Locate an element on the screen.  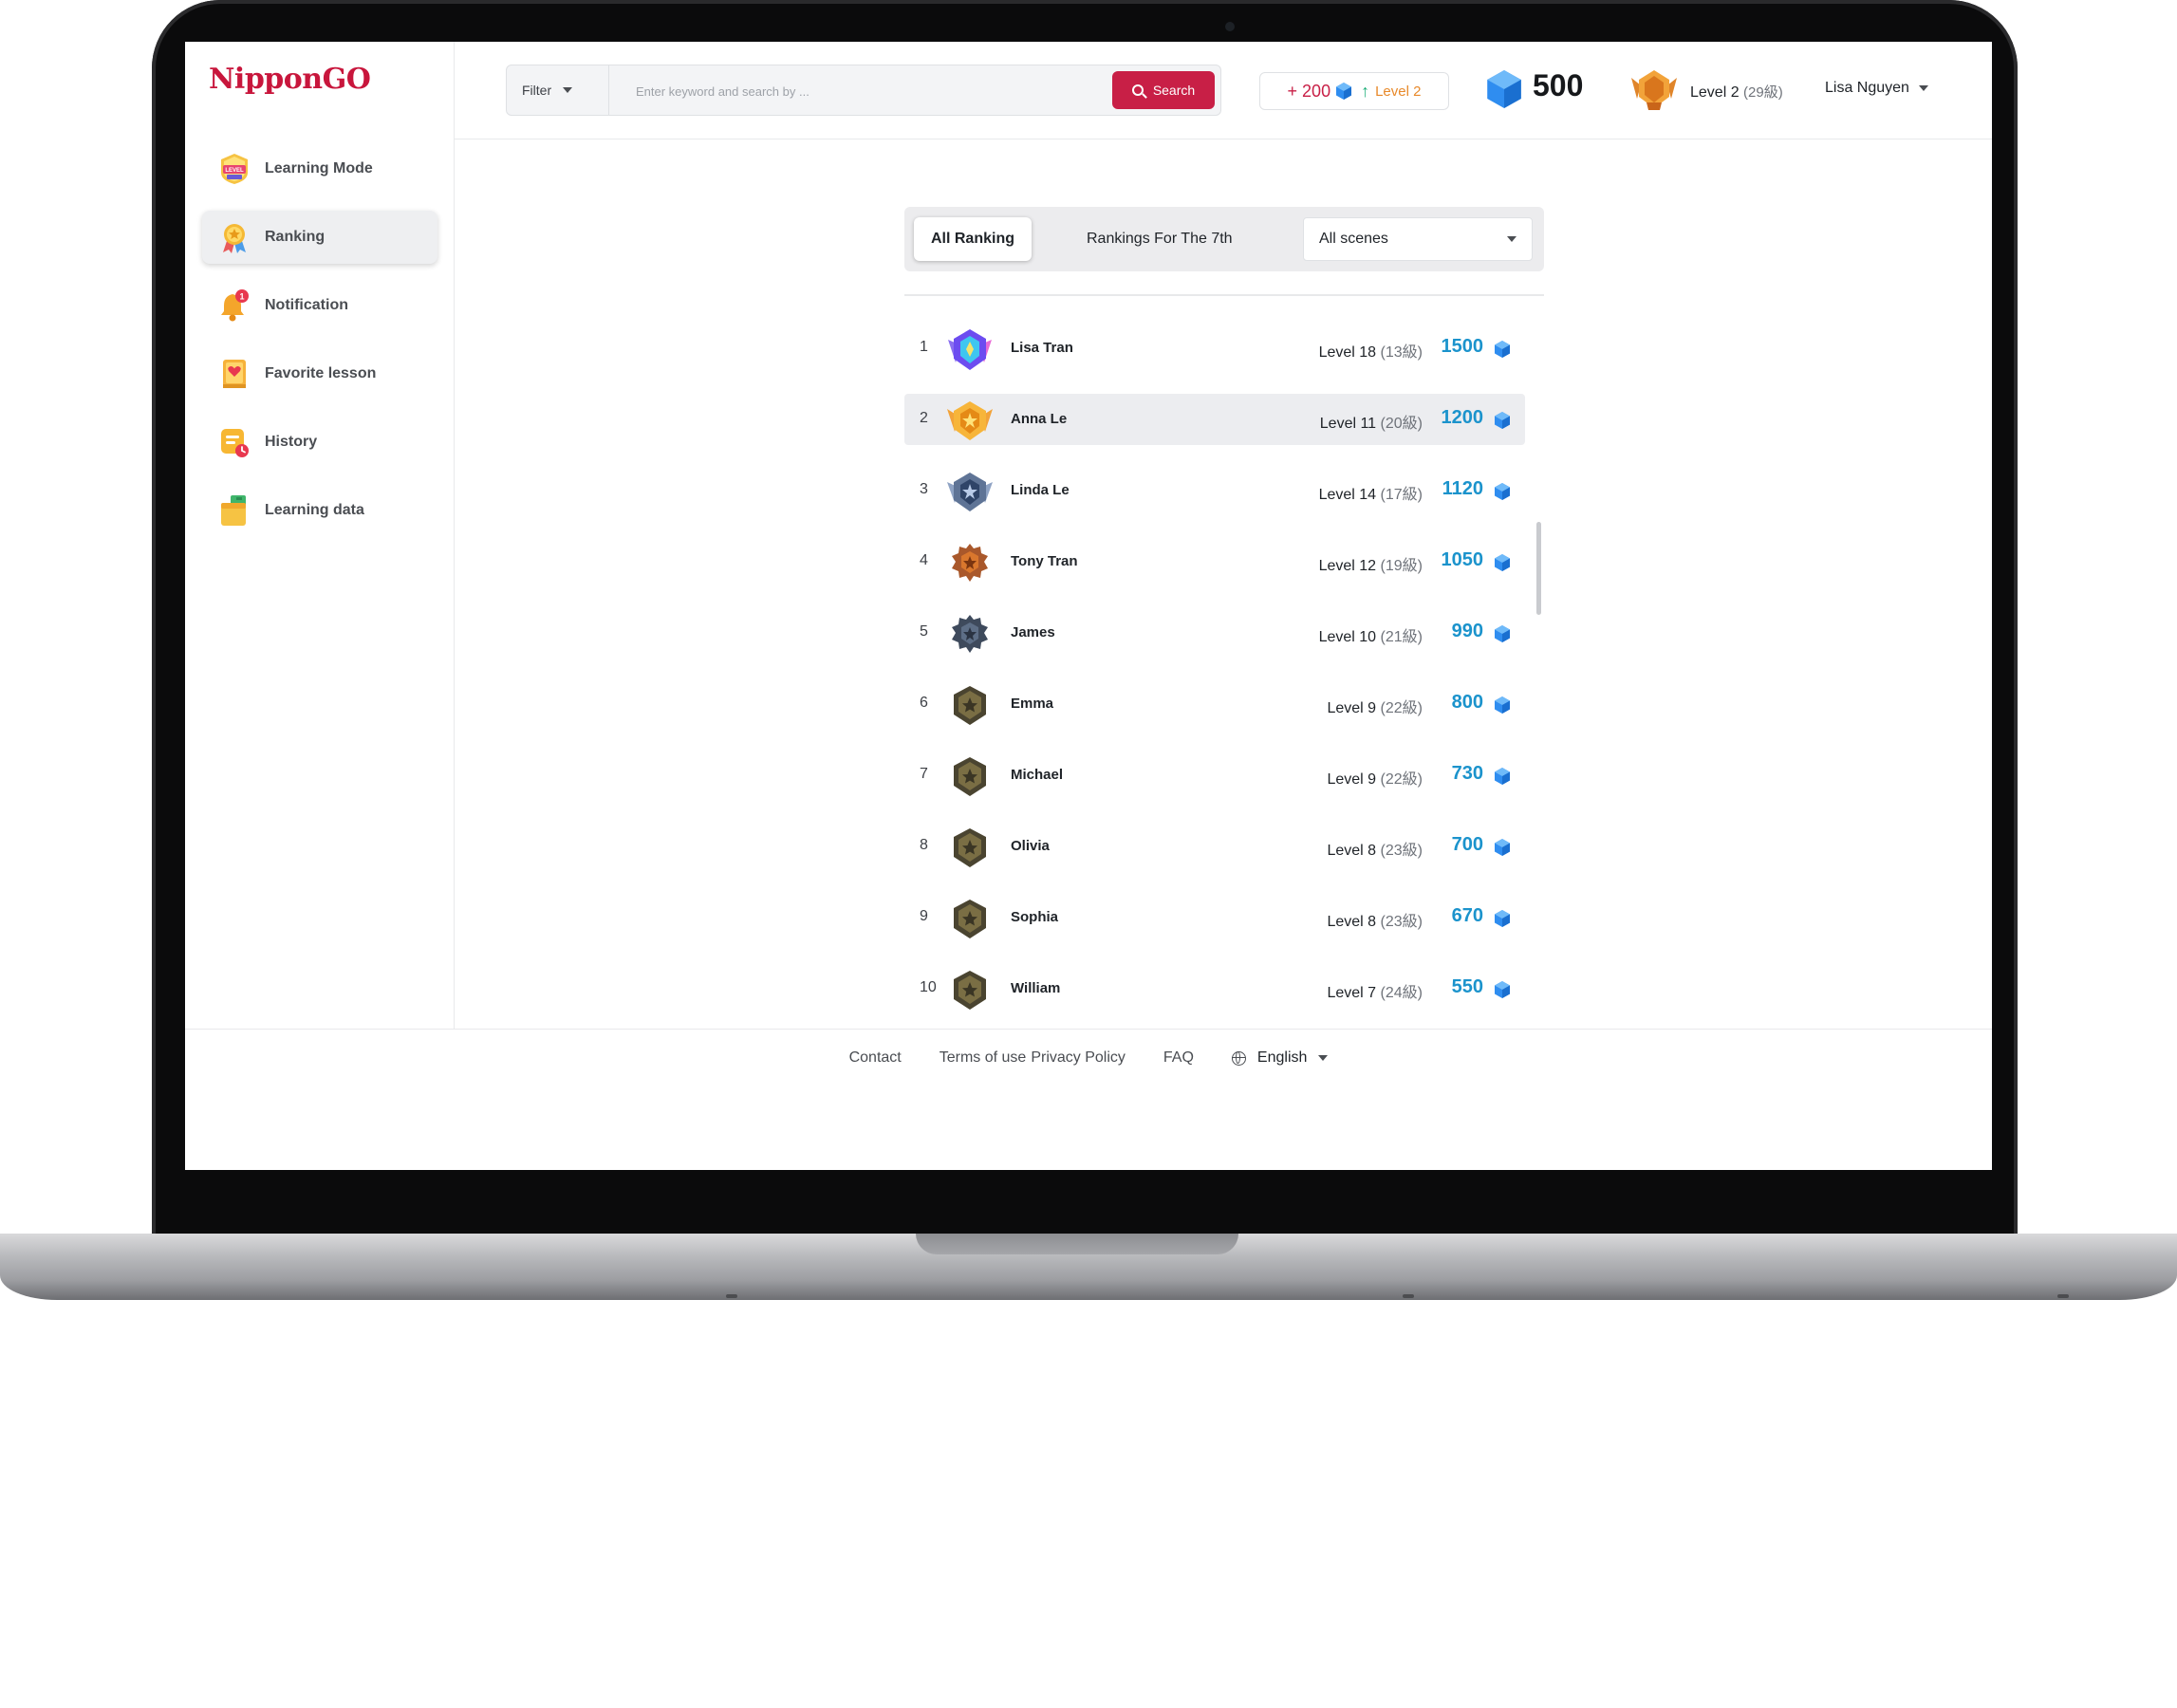
rank-score: 990 is located at coordinates (1467, 631).